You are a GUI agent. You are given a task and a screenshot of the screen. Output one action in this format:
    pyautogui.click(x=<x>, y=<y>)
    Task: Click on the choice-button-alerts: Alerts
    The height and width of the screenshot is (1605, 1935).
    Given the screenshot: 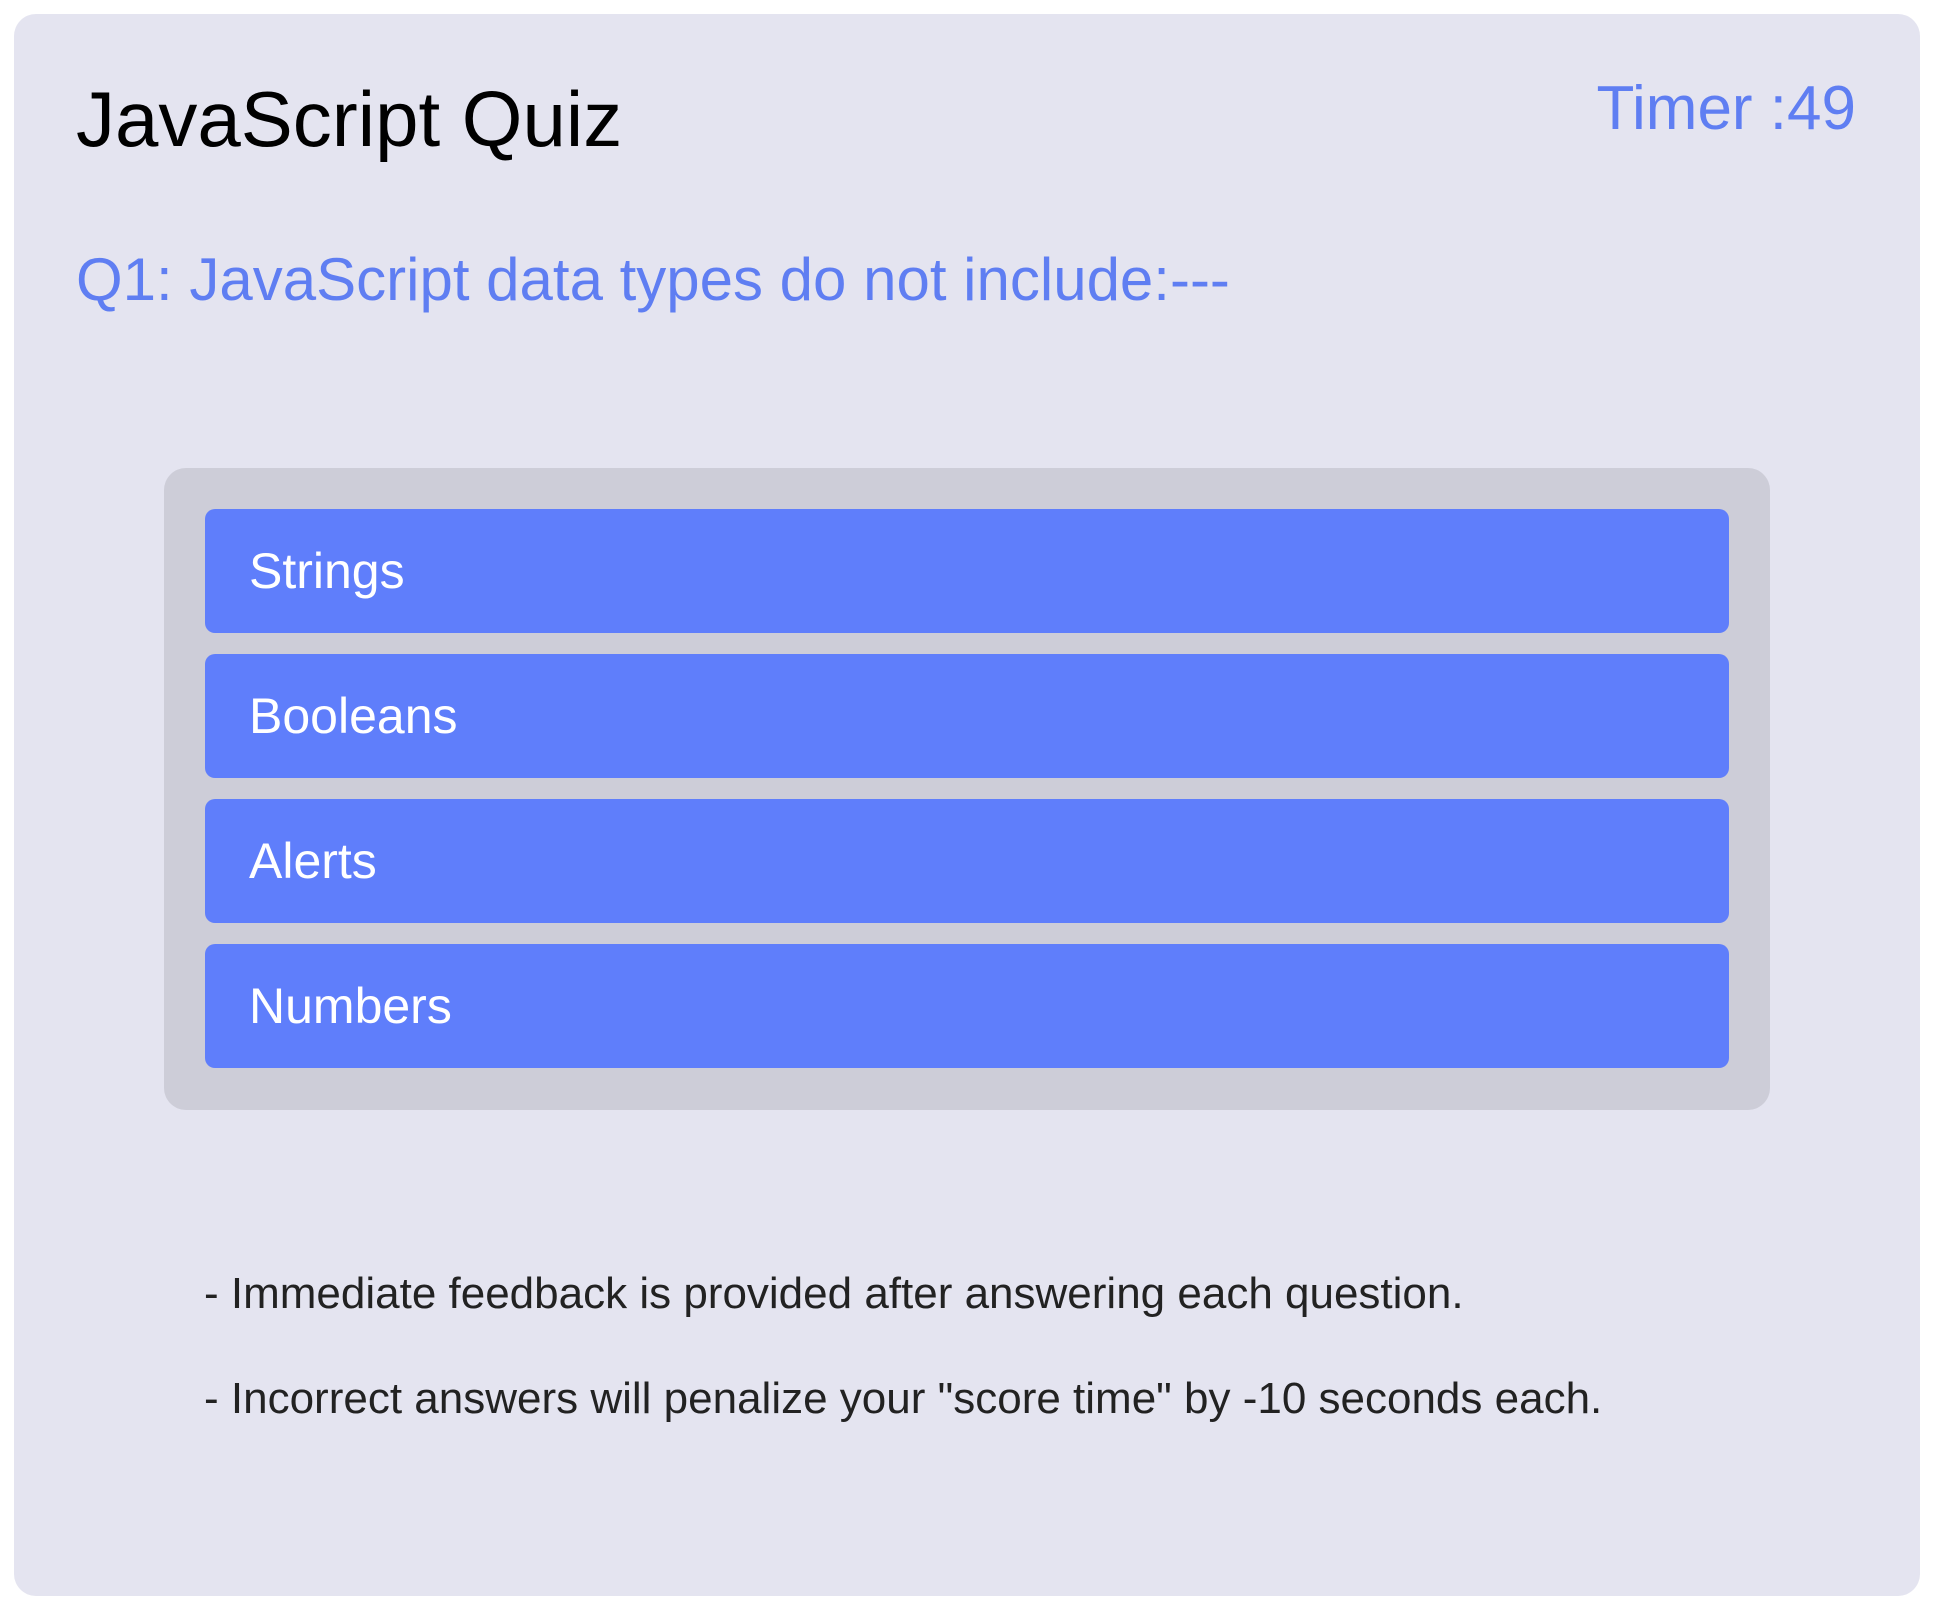 What is the action you would take?
    pyautogui.click(x=967, y=861)
    